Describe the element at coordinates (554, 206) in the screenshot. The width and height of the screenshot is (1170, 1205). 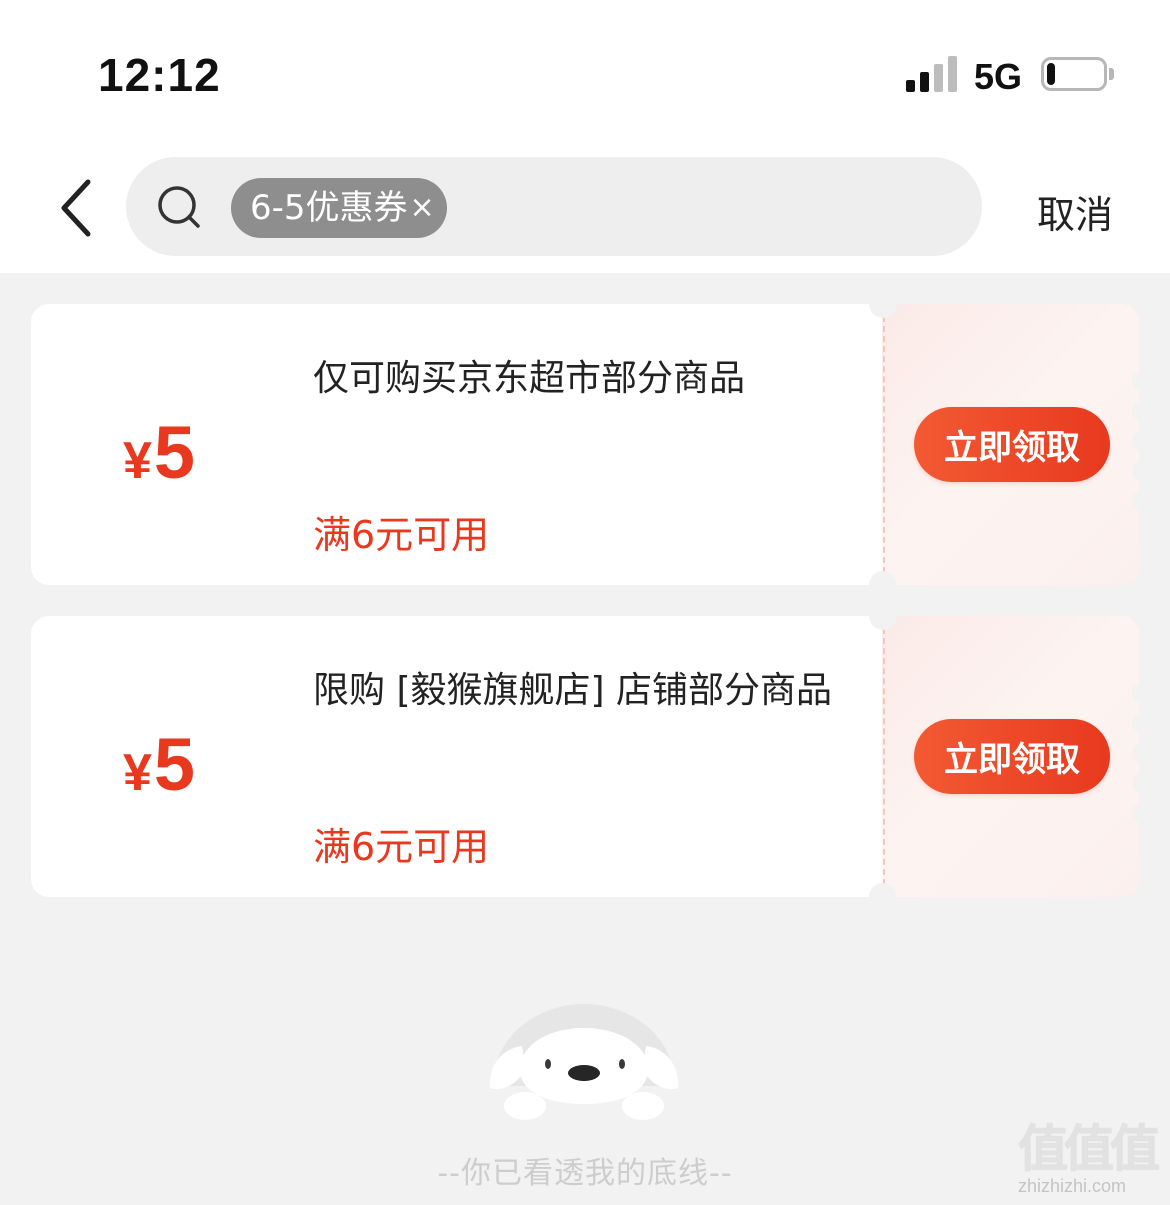
I see `search-bar: 6-5优惠券 ×` at that location.